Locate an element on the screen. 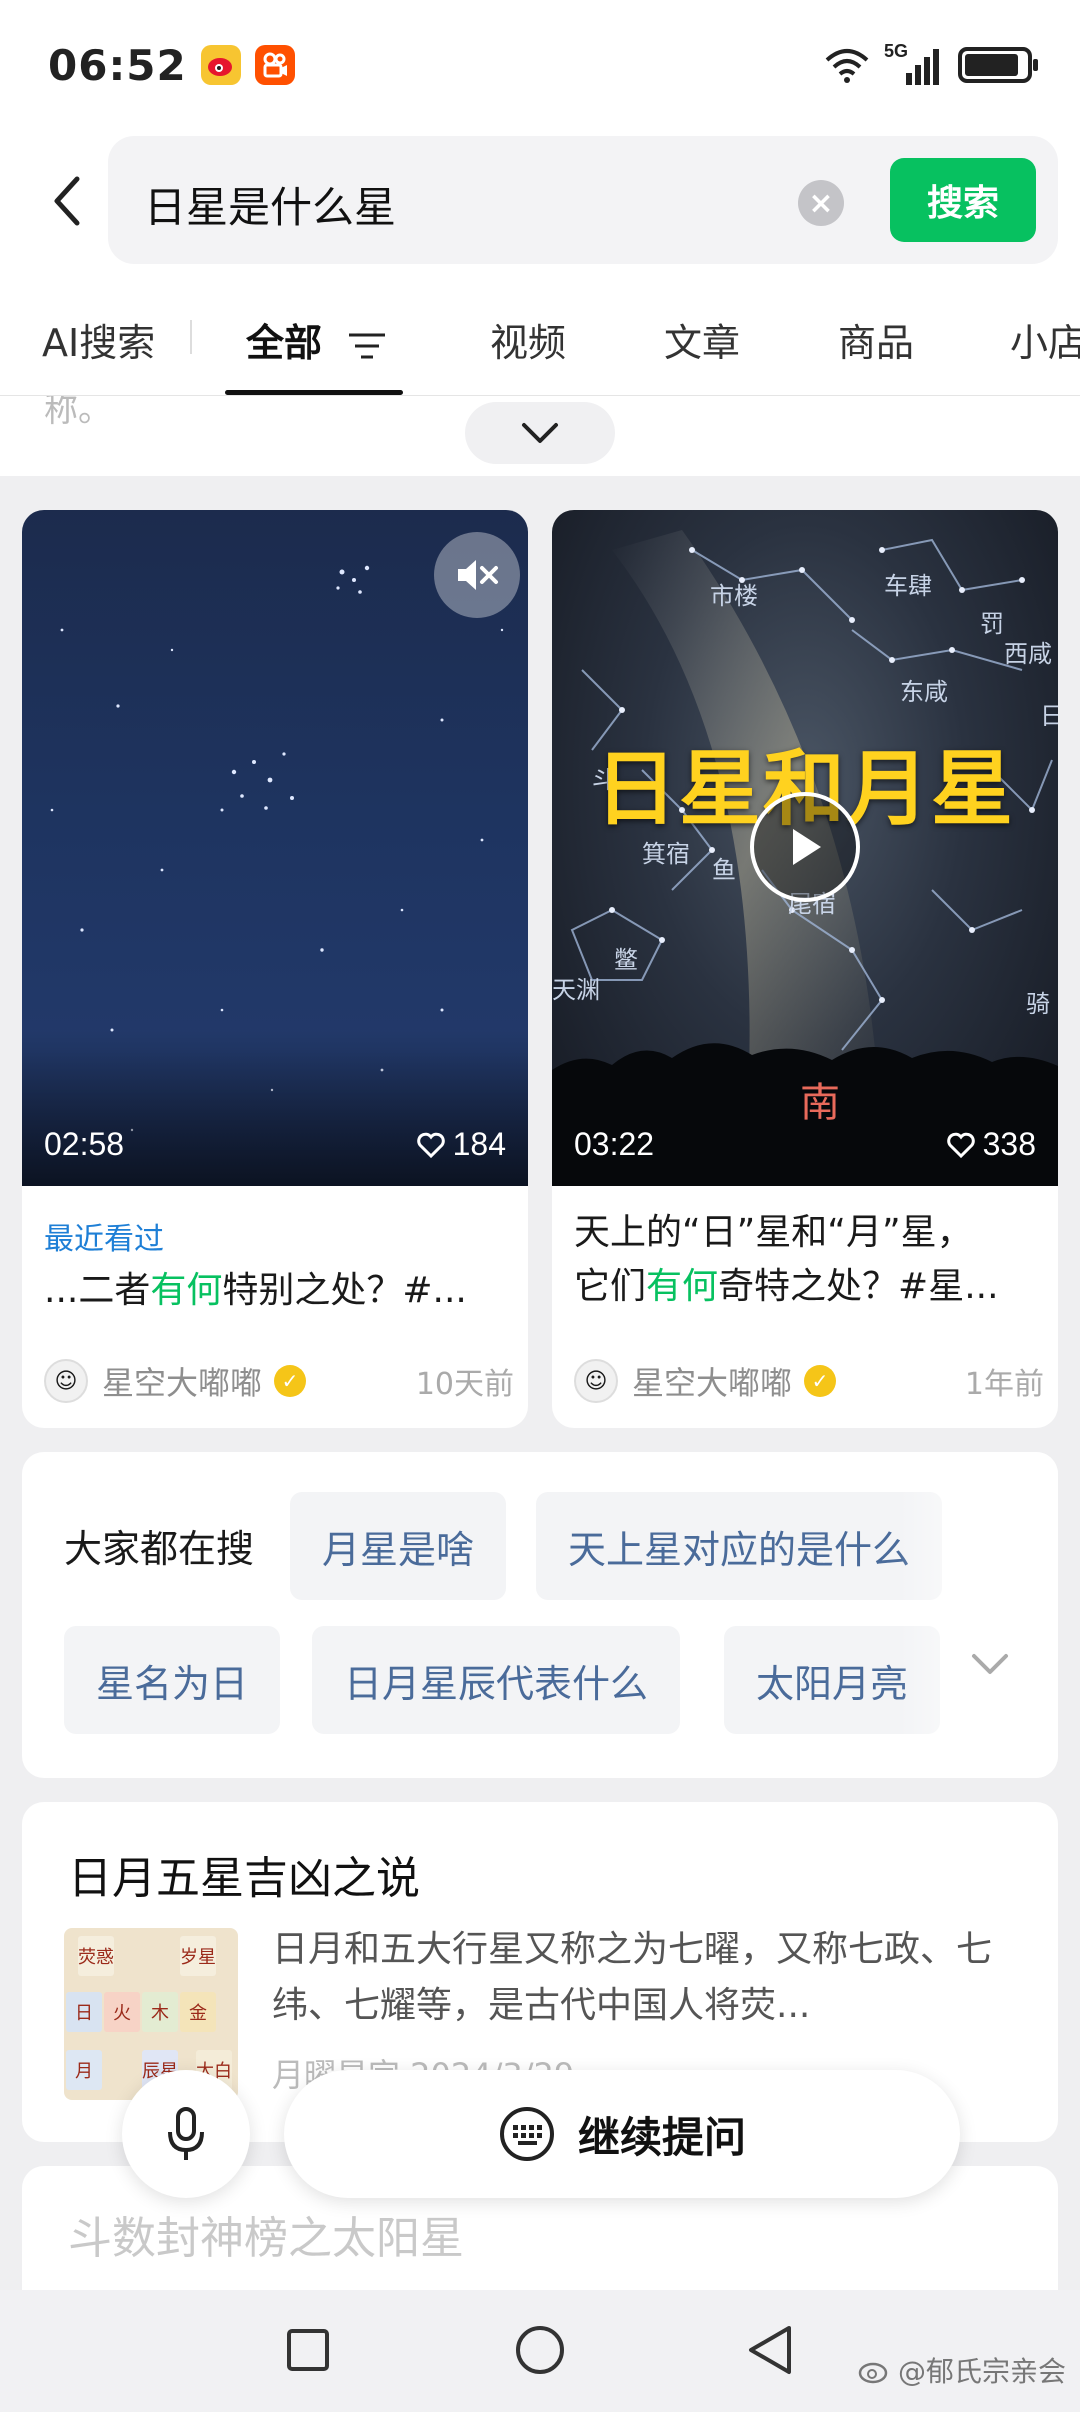 Image resolution: width=1080 pixels, height=2412 pixels. time-ago: 1年前 is located at coordinates (1004, 1384).